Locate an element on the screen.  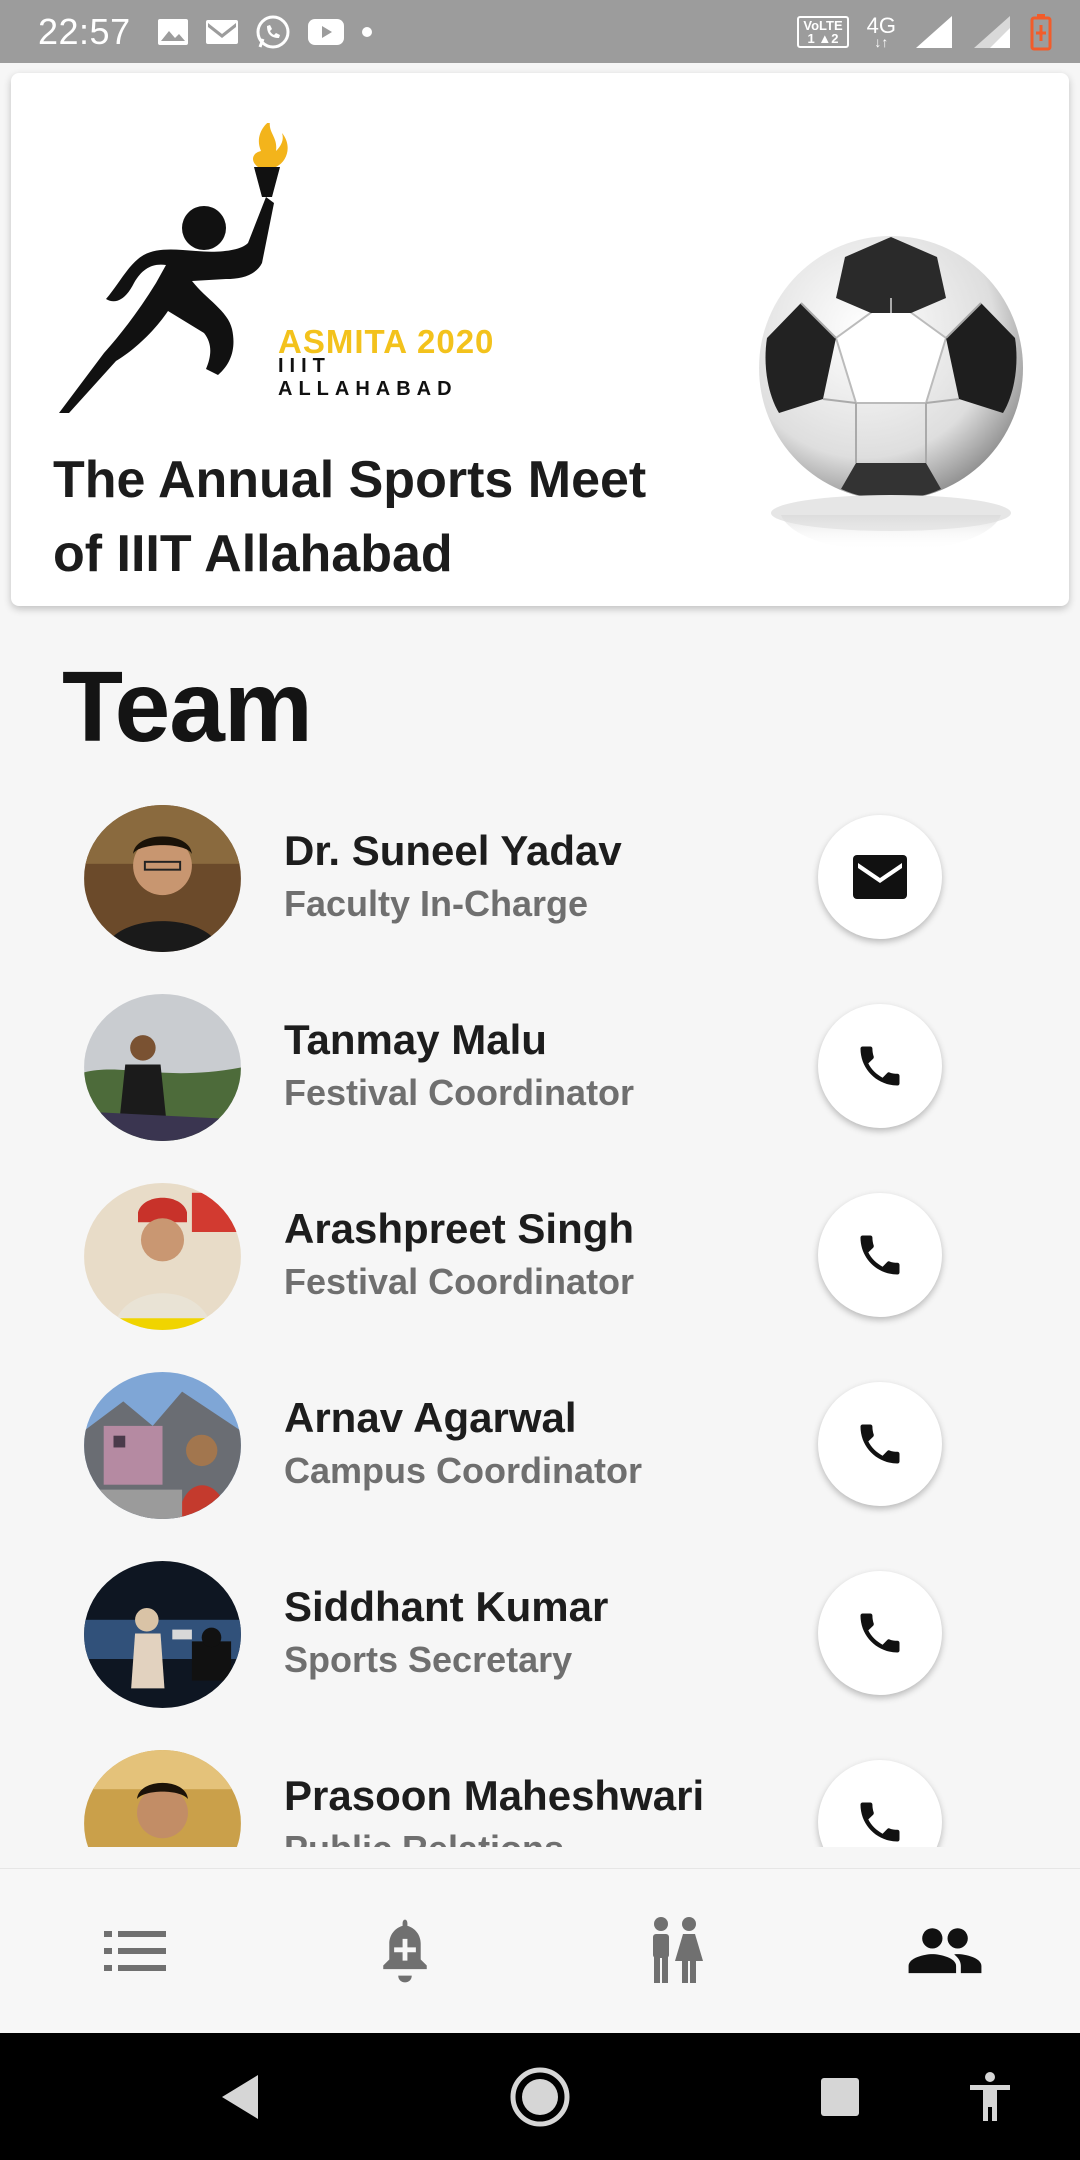
mail-icon is located at coordinates (880, 877).